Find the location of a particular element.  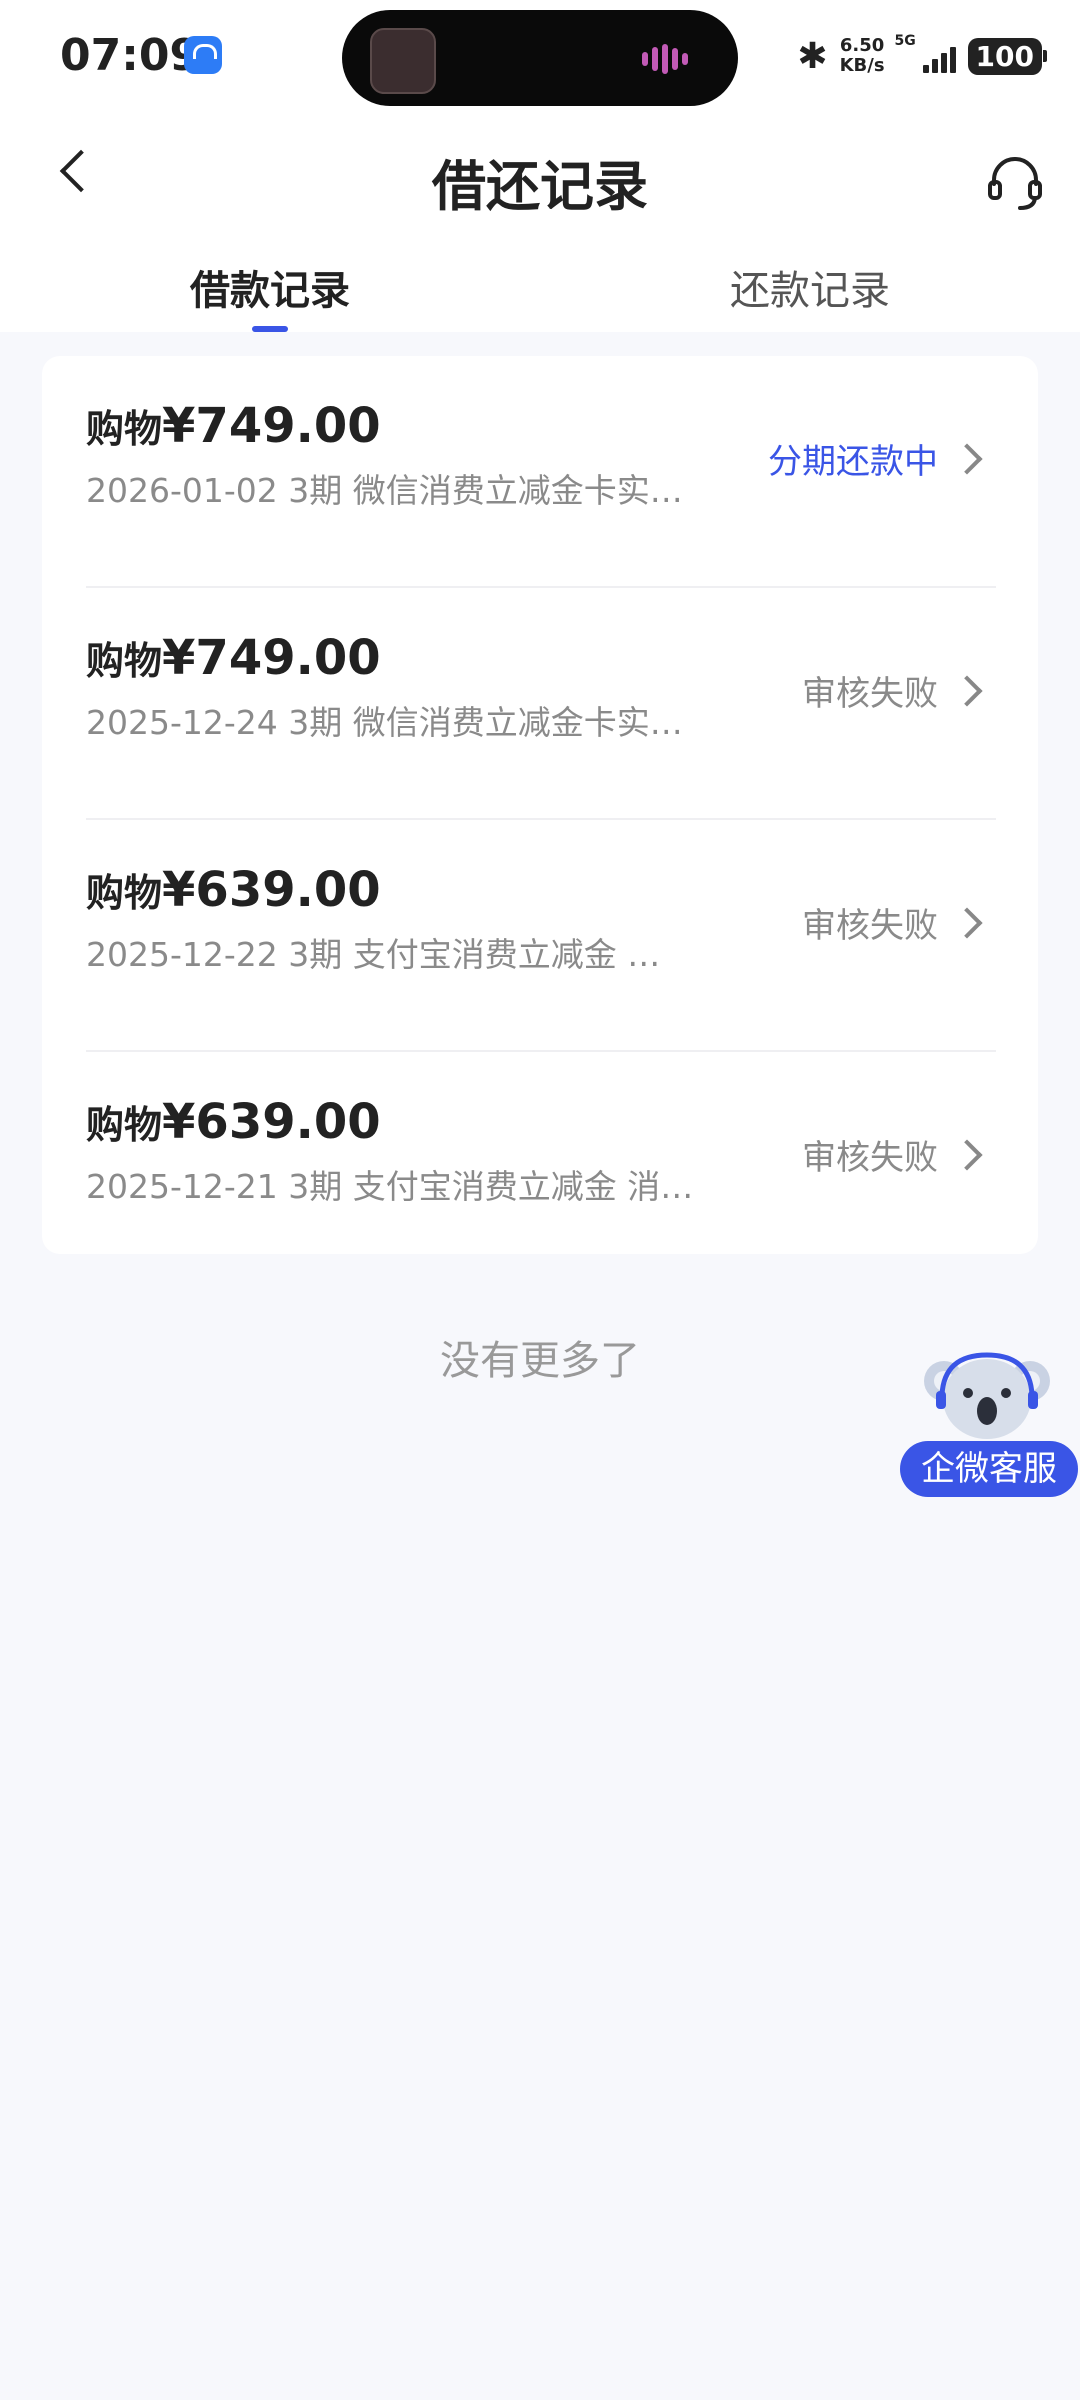

record-tabs: 借款记录 还款记录 is located at coordinates (540, 277).